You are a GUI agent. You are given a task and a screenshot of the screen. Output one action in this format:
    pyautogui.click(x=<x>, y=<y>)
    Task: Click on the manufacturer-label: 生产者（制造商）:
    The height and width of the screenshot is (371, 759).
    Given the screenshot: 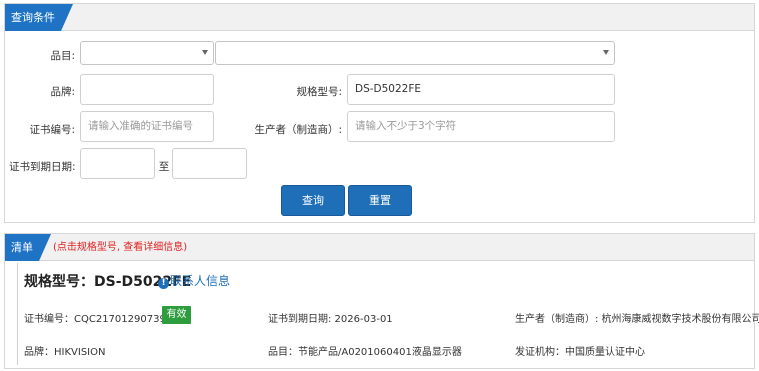 What is the action you would take?
    pyautogui.click(x=298, y=130)
    